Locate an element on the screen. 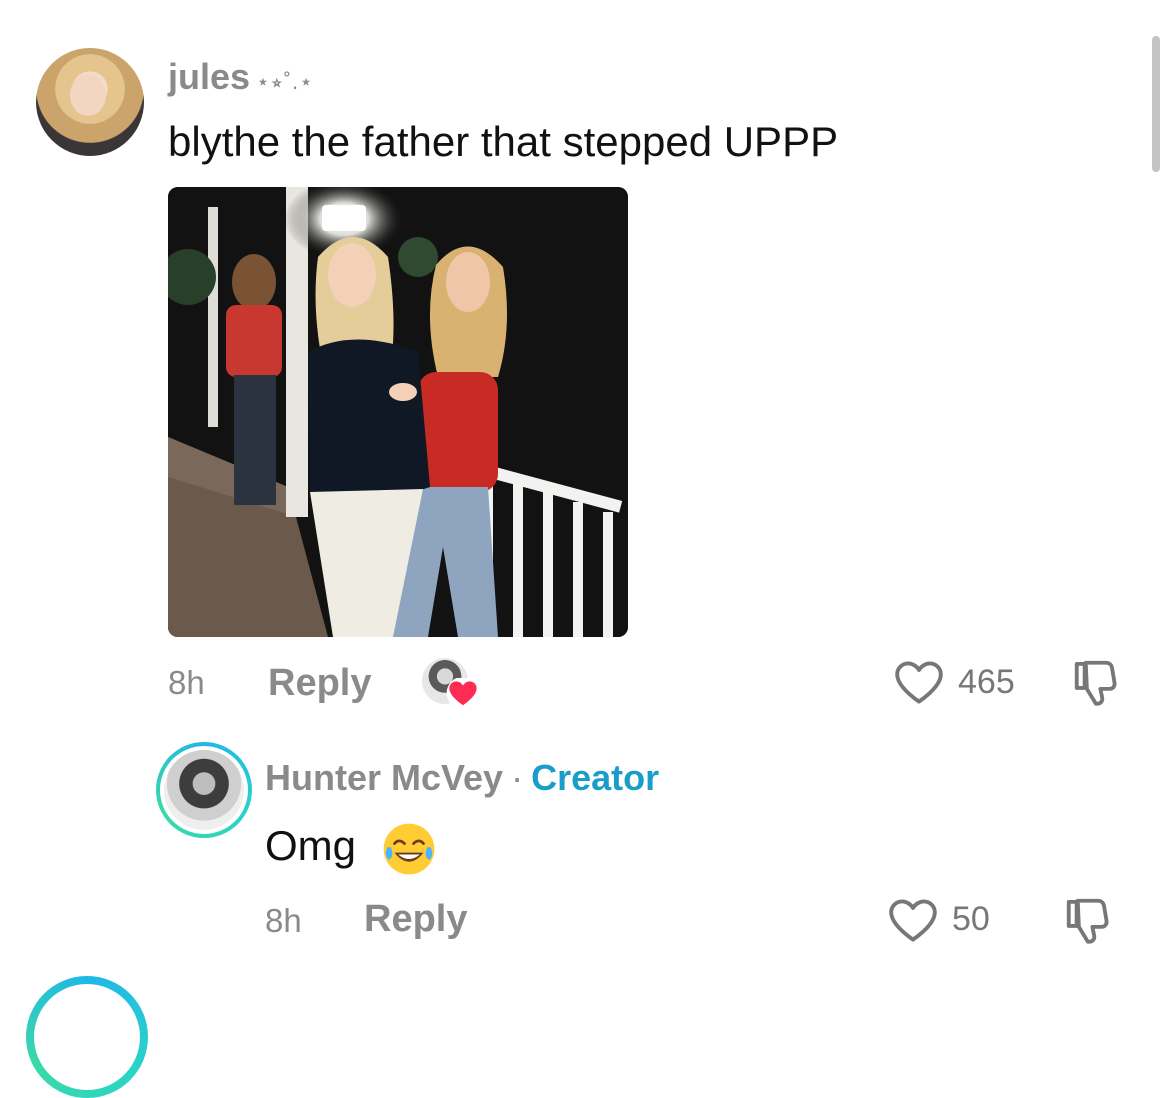 This screenshot has width=1170, height=1098. creator-name-line: Hunter McVey · Creator is located at coordinates (462, 778).